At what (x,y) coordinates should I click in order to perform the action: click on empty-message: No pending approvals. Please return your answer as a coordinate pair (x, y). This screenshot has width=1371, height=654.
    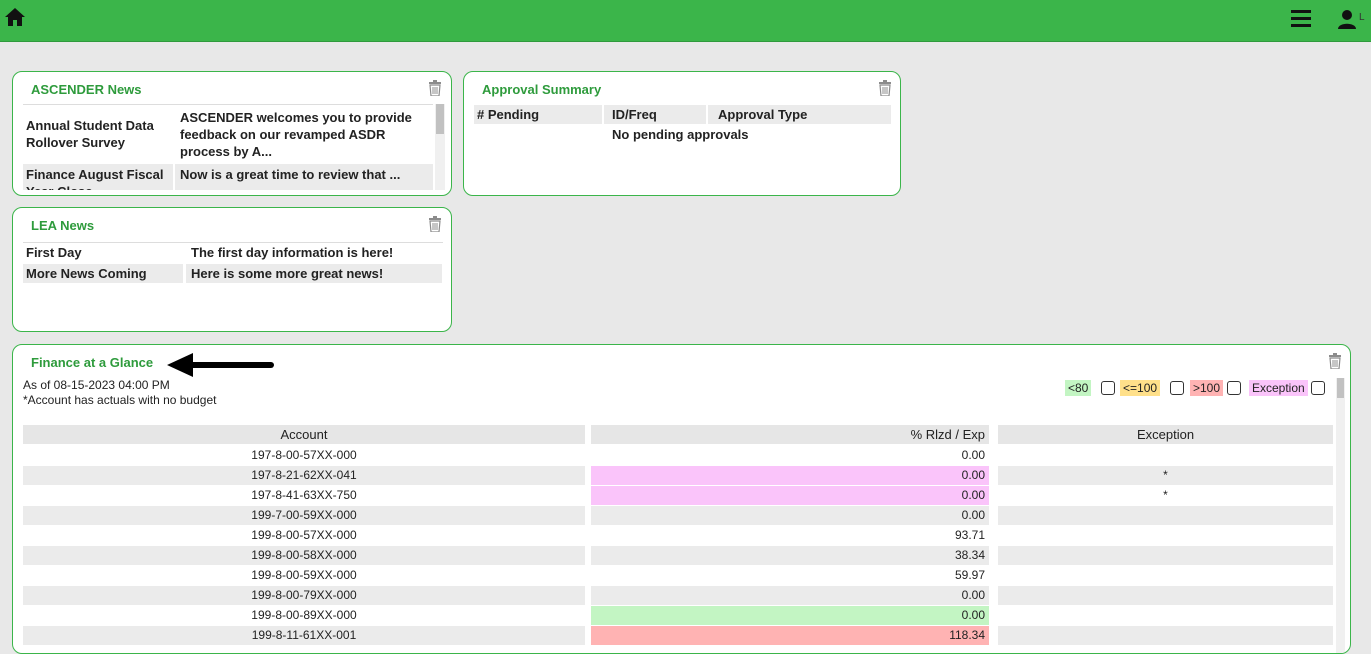
    Looking at the image, I should click on (680, 134).